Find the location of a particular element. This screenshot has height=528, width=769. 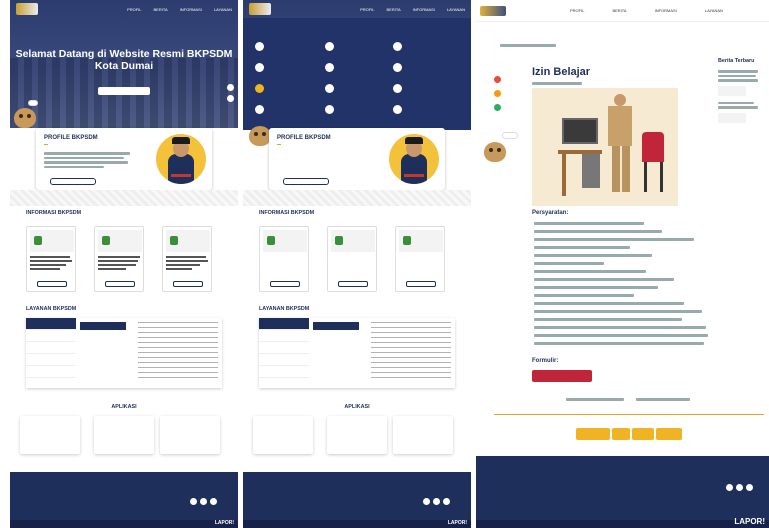

layanan-sidebar is located at coordinates (51, 353).